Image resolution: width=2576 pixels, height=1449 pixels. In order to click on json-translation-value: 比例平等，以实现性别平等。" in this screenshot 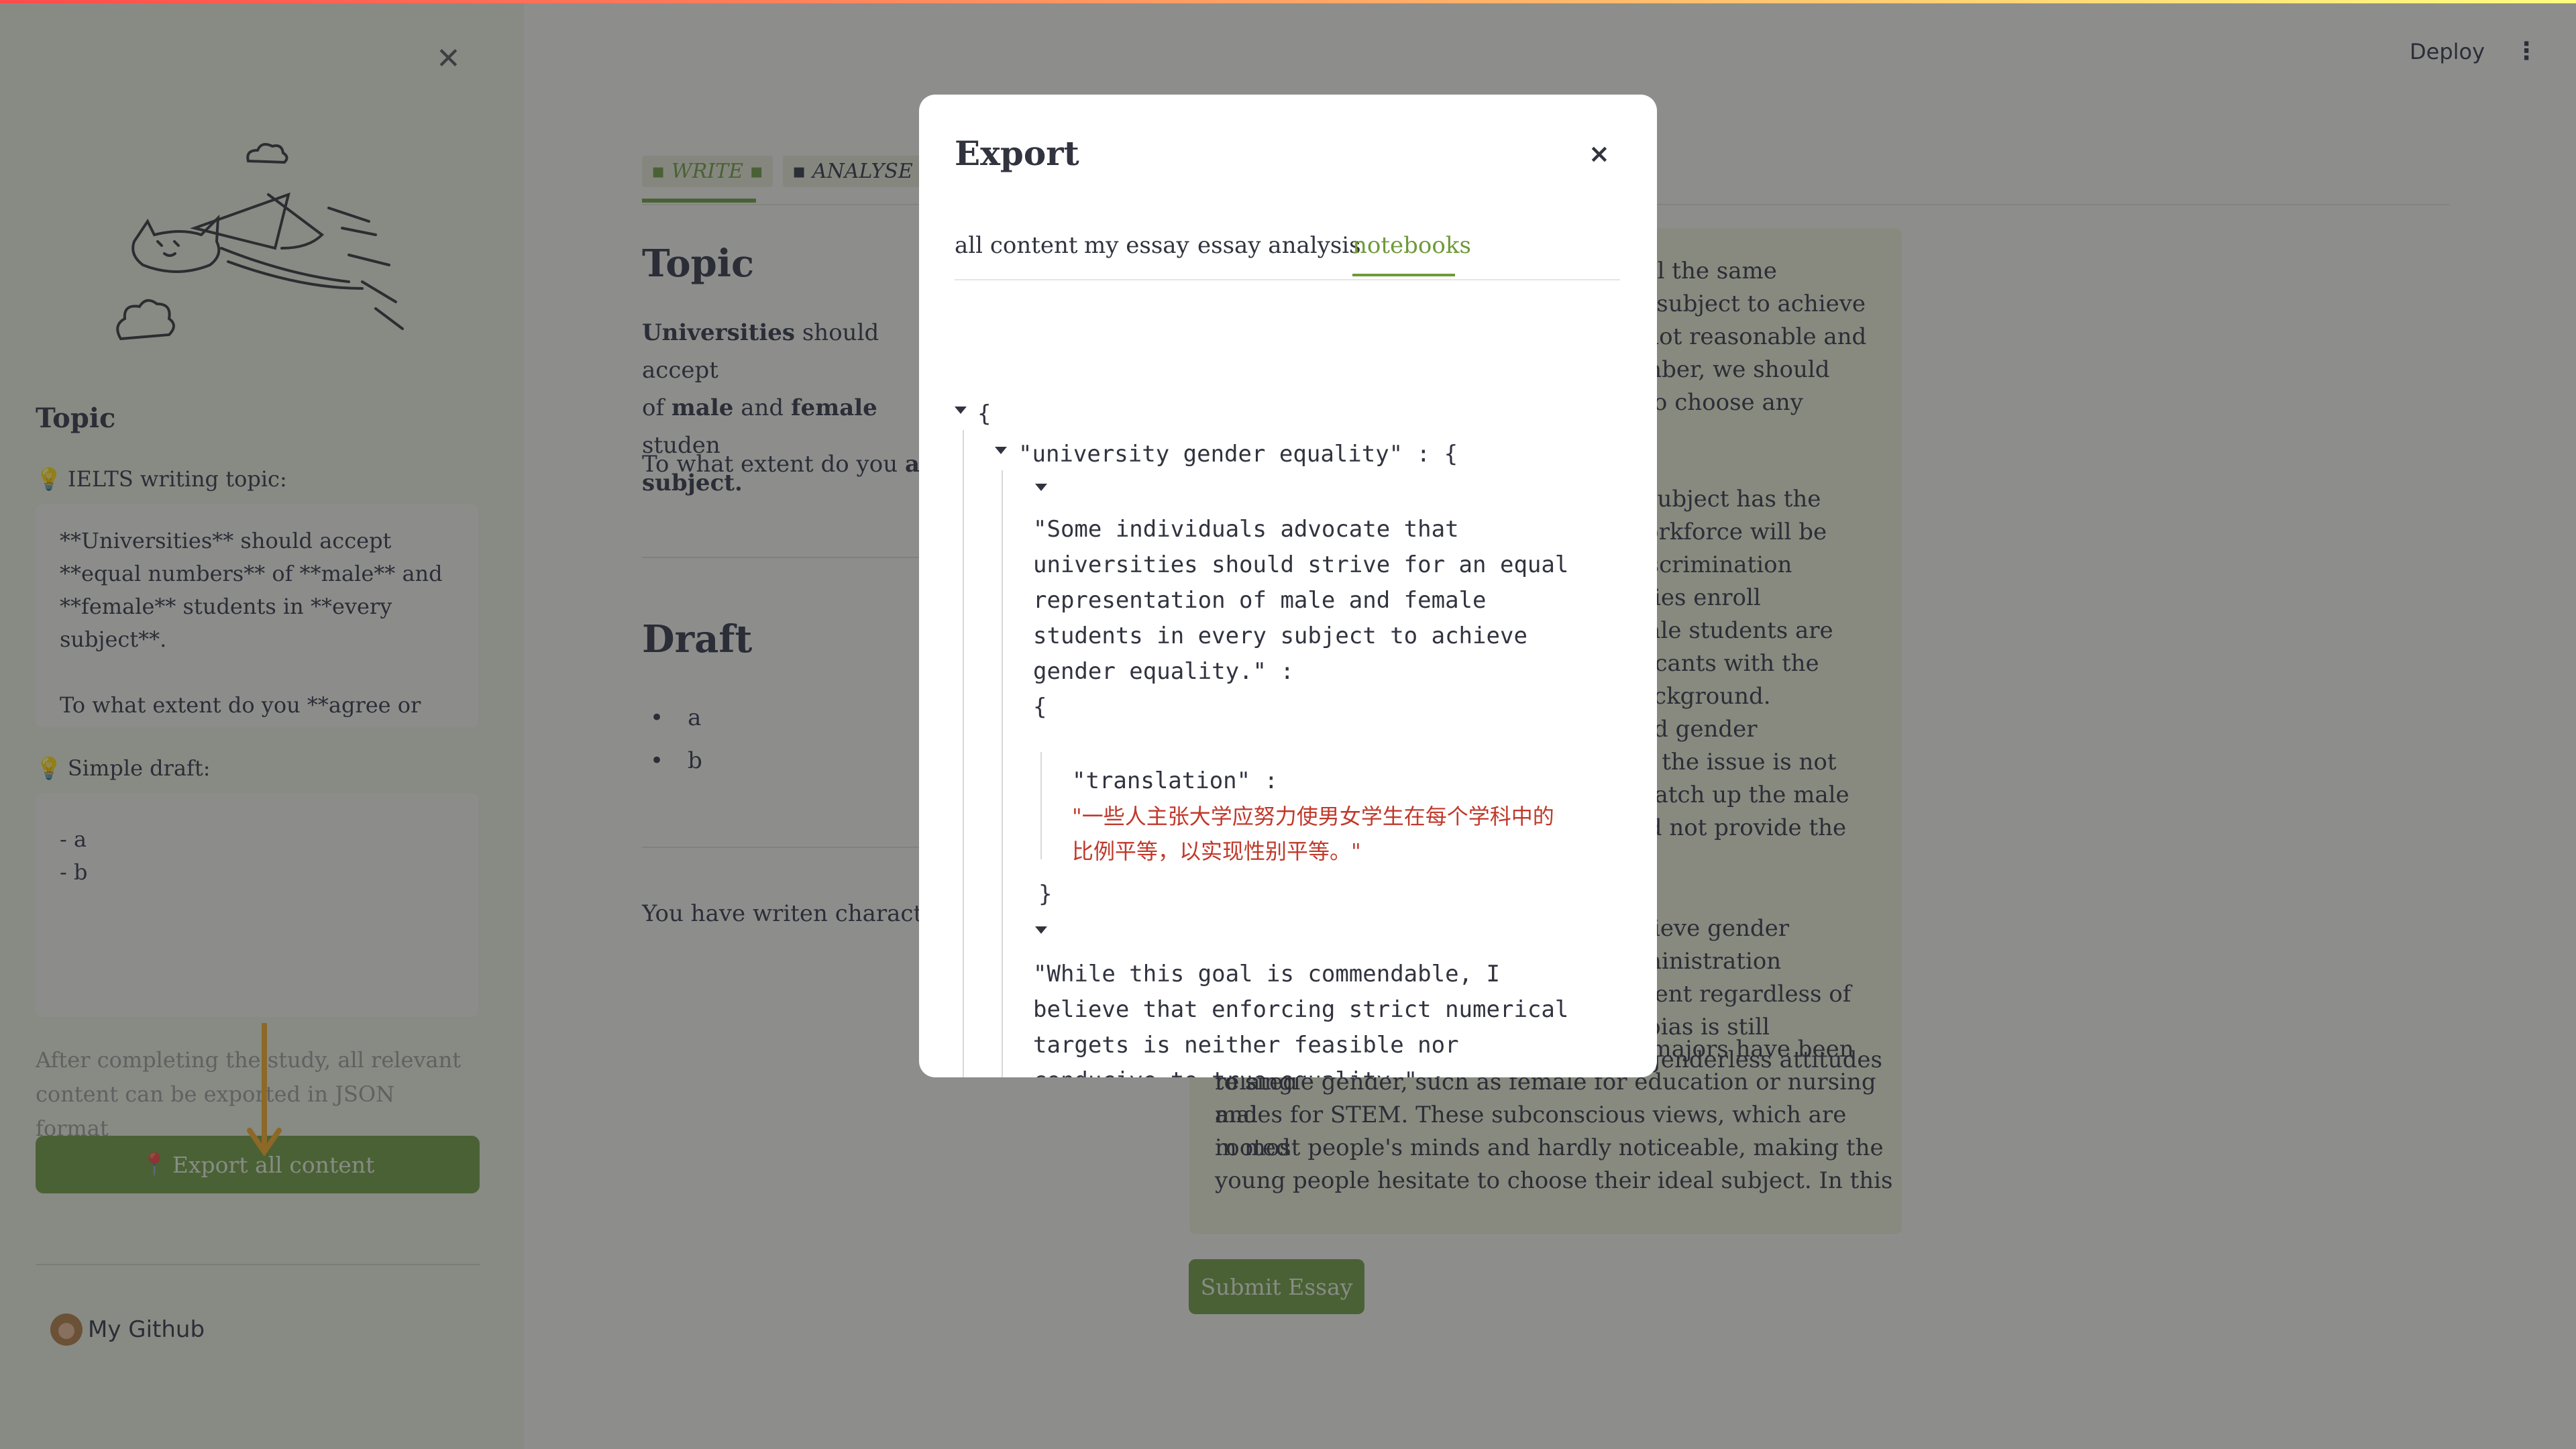, I will do `click(1216, 851)`.